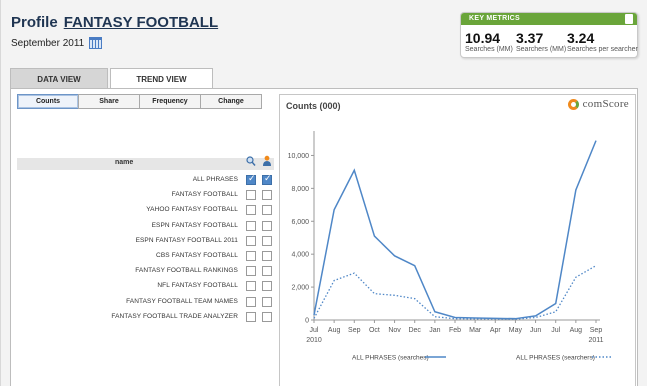 The image size is (647, 387). I want to click on list-item: YAHOO FANTASY FOOTBALL, so click(145, 210).